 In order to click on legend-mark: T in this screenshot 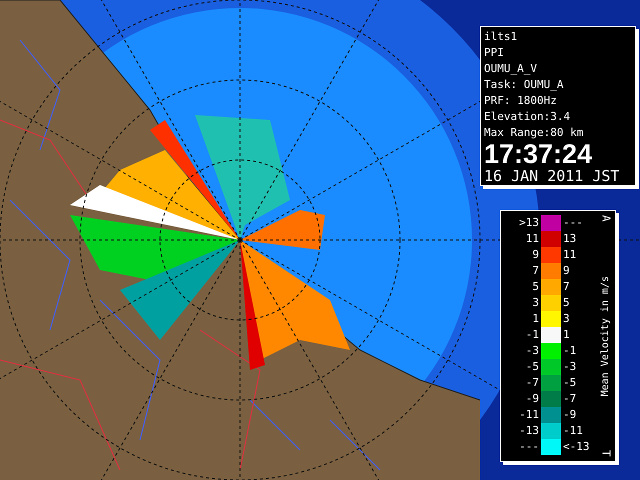, I will do `click(606, 453)`.